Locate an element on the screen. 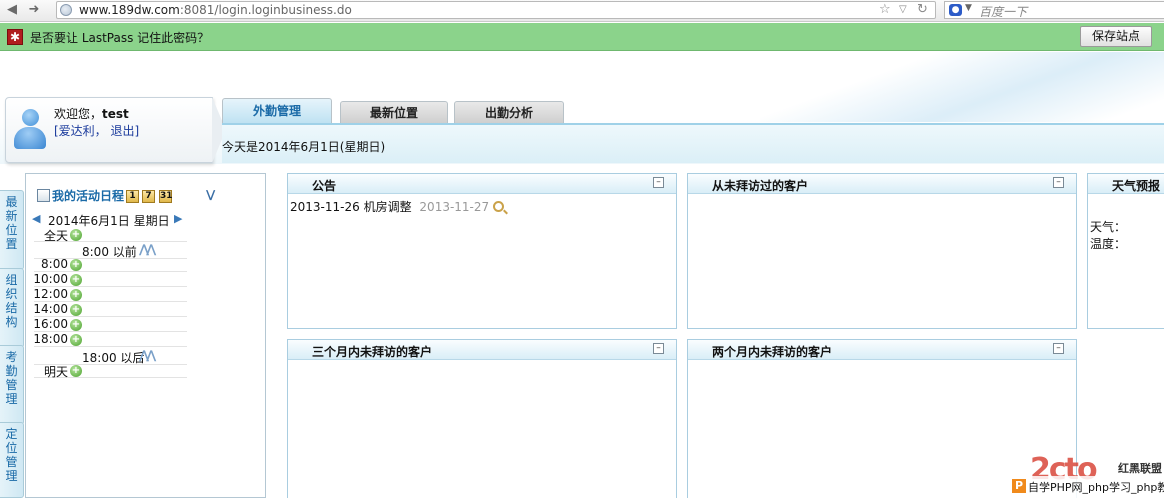 Image resolution: width=1164 pixels, height=498 pixels. slot-16: 16:00 + is located at coordinates (110, 324).